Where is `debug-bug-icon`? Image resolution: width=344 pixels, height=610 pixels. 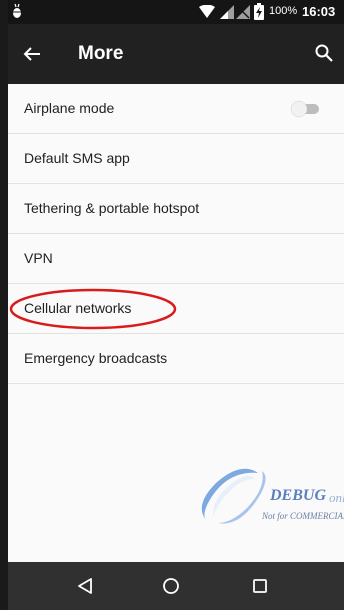 debug-bug-icon is located at coordinates (17, 13).